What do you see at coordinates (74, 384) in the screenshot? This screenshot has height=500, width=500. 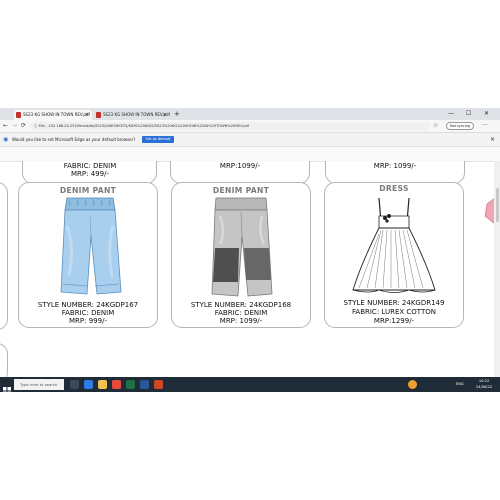 I see `task-view-icon` at bounding box center [74, 384].